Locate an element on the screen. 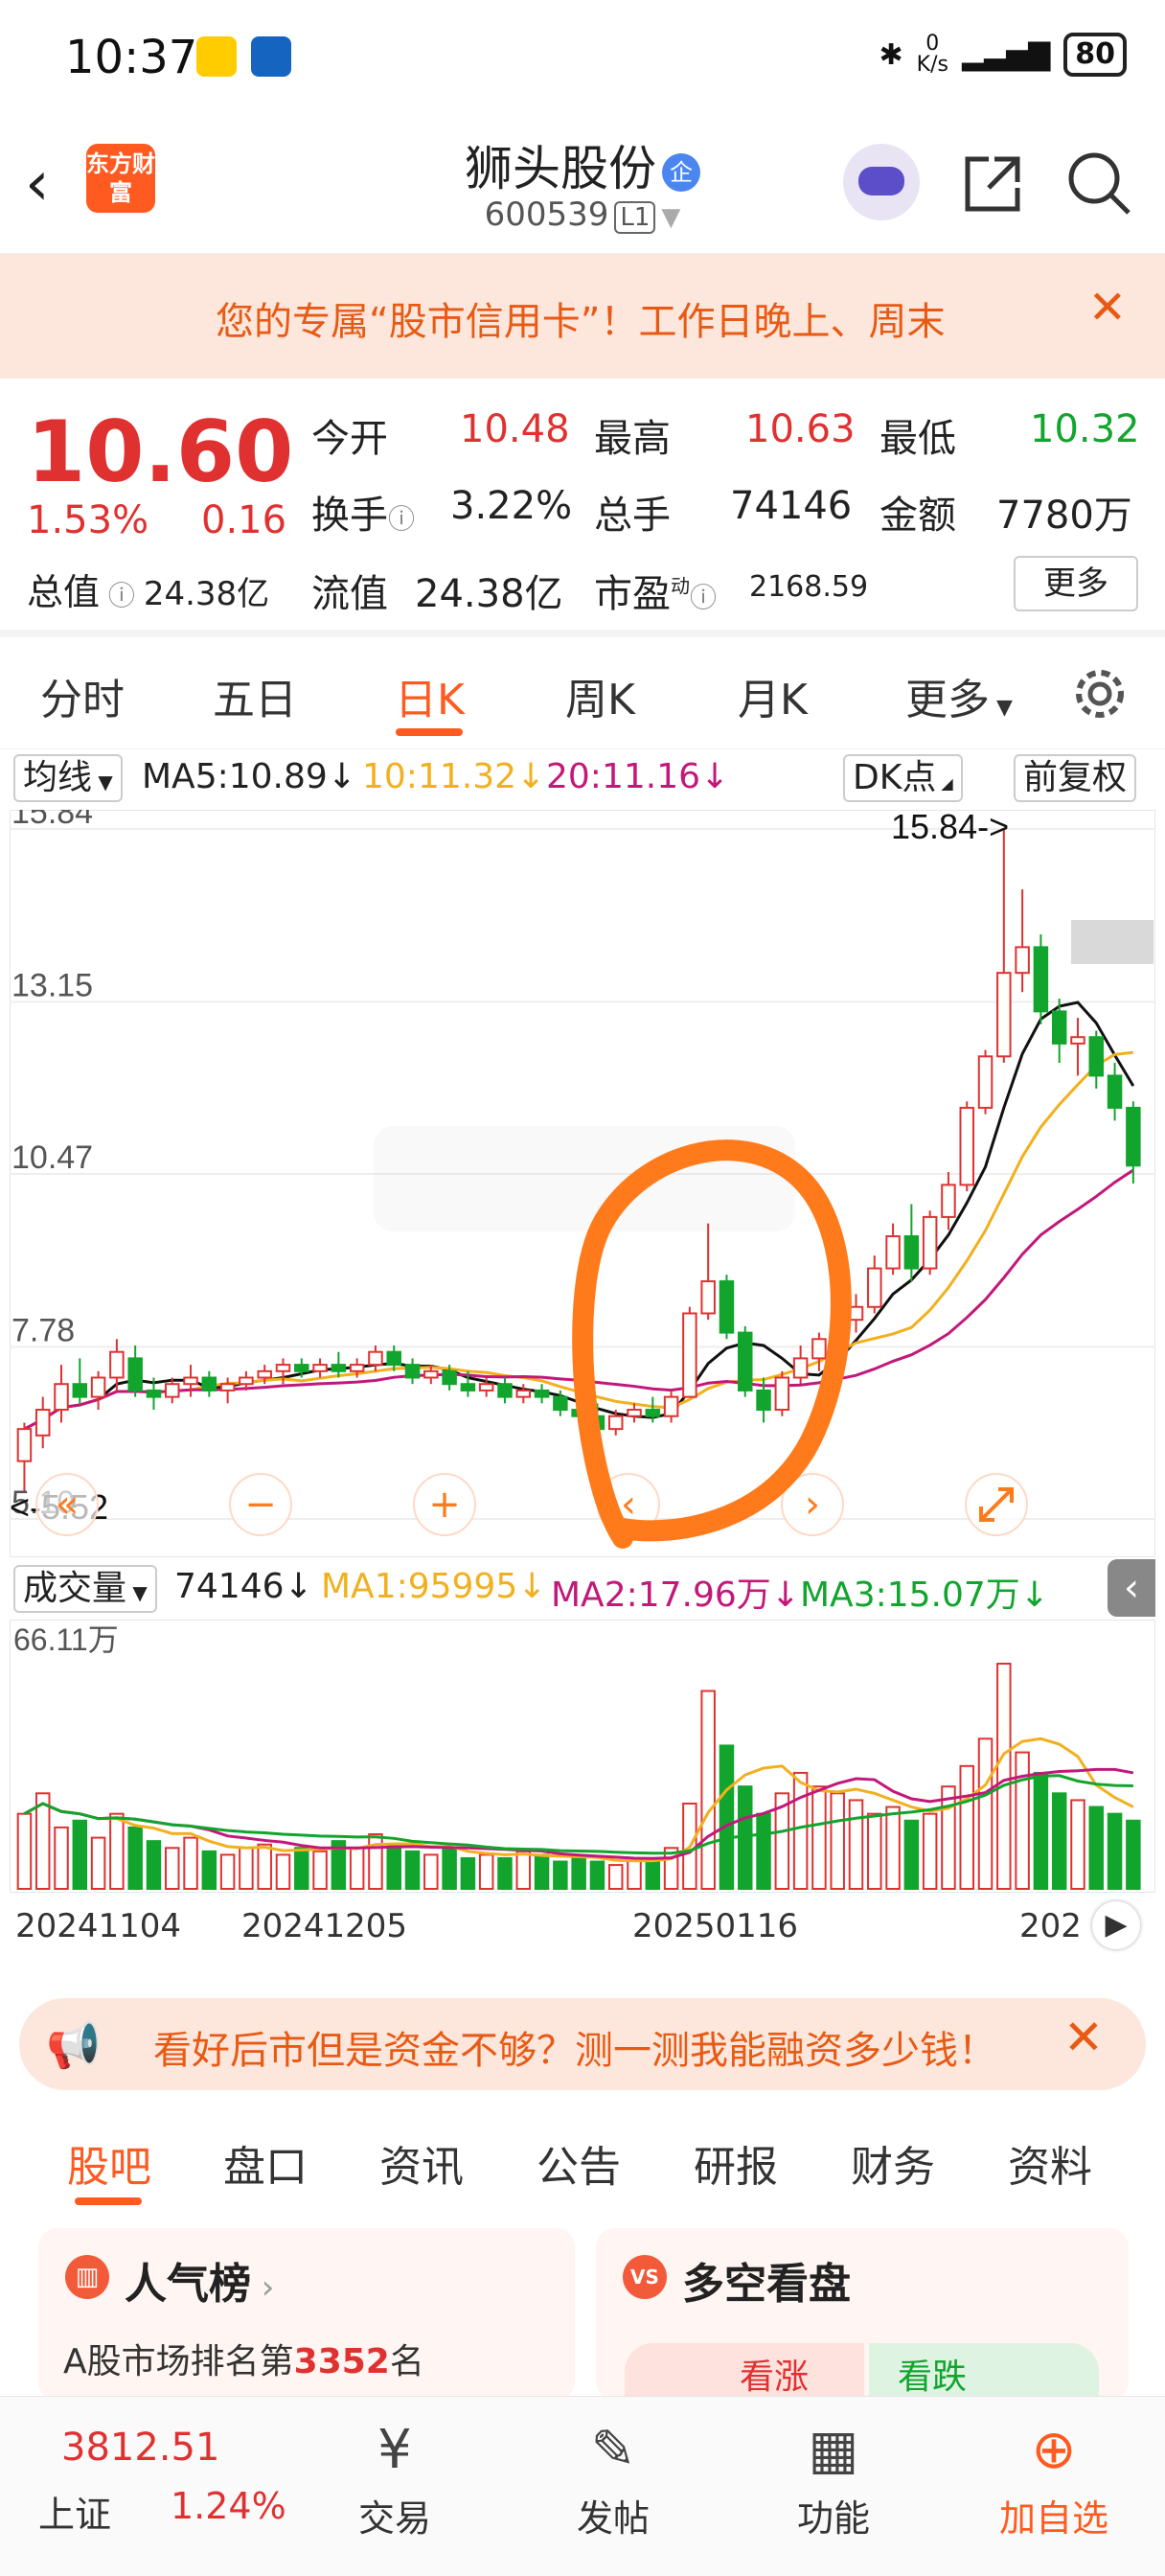  adjust-button: 前复权 is located at coordinates (1075, 778).